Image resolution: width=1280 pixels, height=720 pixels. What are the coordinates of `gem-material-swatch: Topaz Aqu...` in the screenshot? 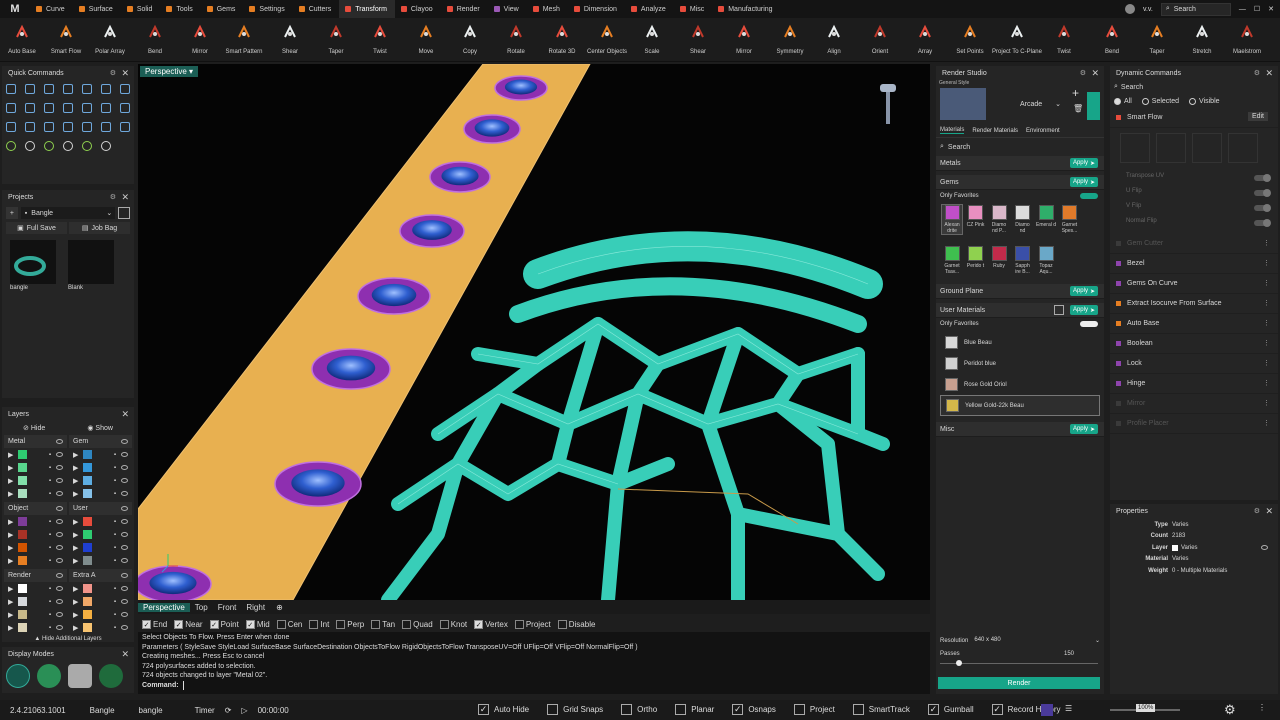 It's located at (1046, 260).